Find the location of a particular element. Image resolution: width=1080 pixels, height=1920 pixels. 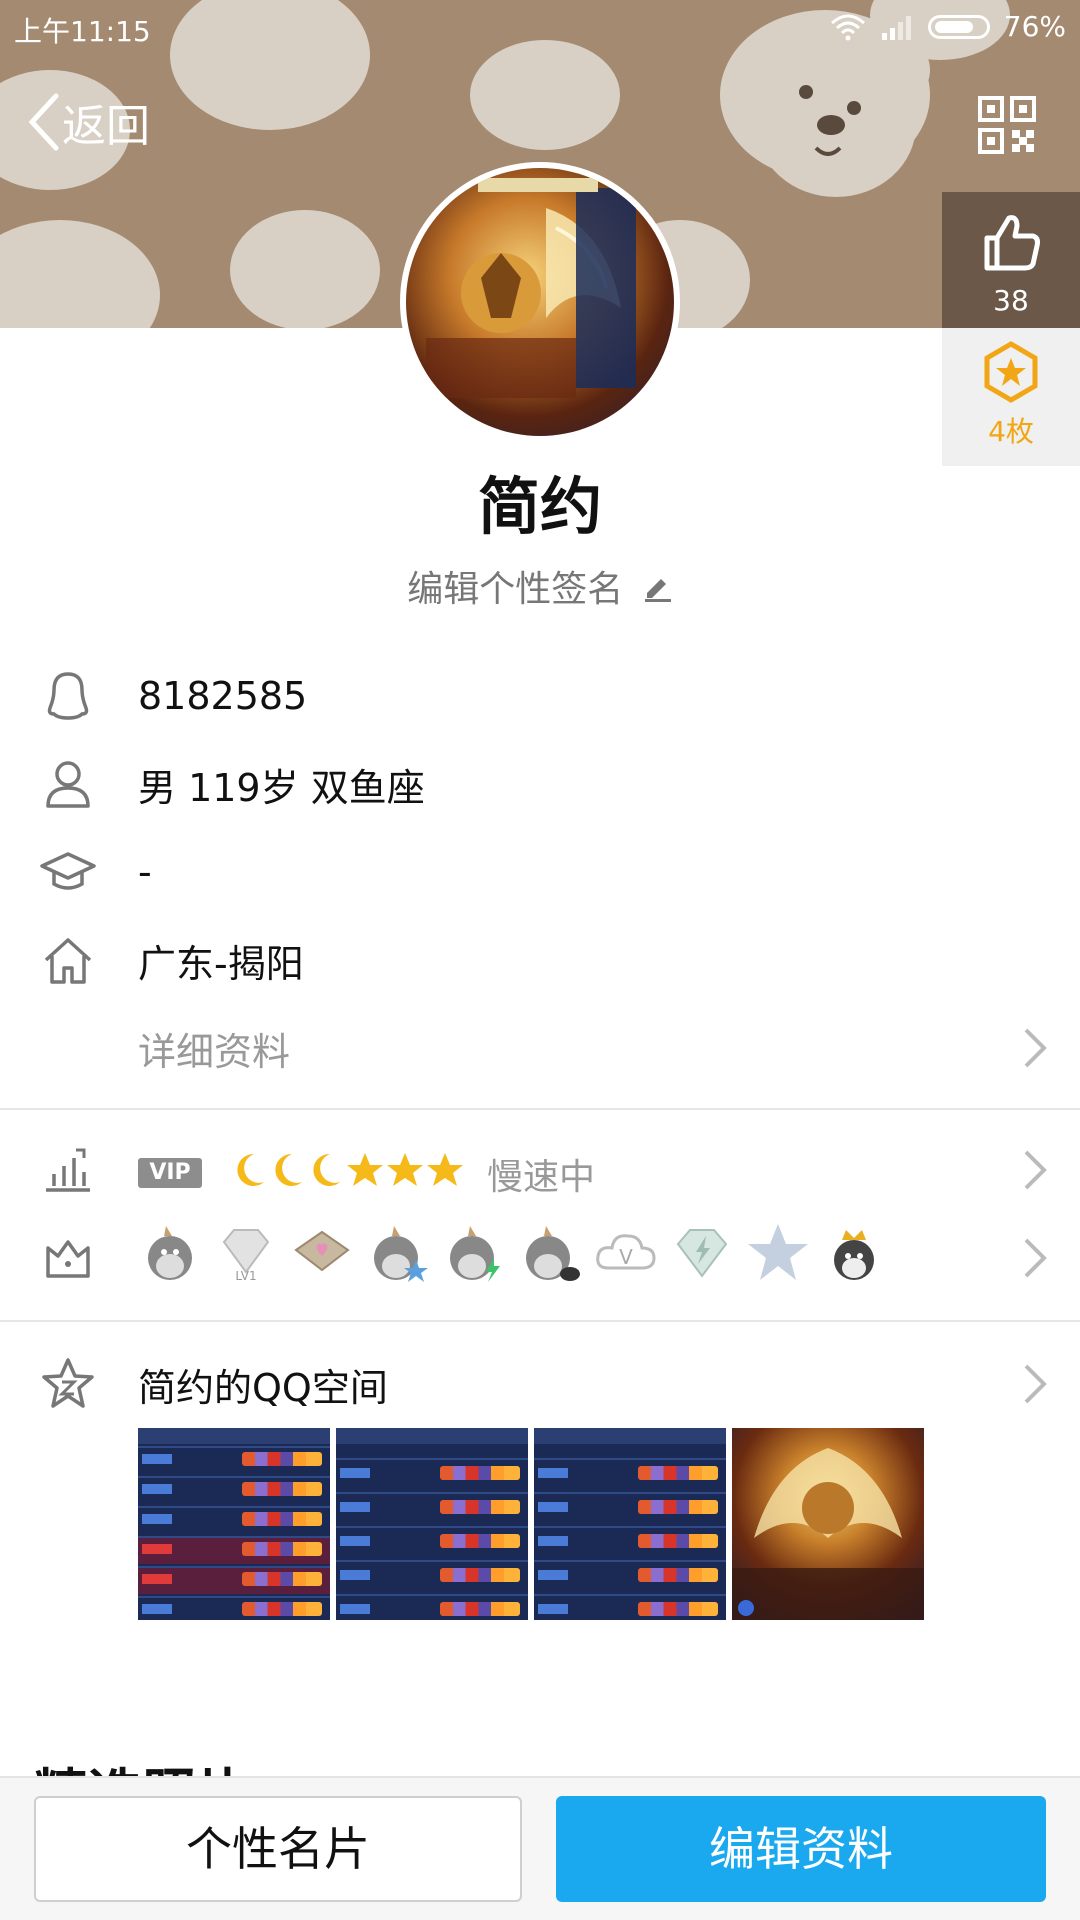

edit-profile-button: 编辑资料 is located at coordinates (801, 1849).